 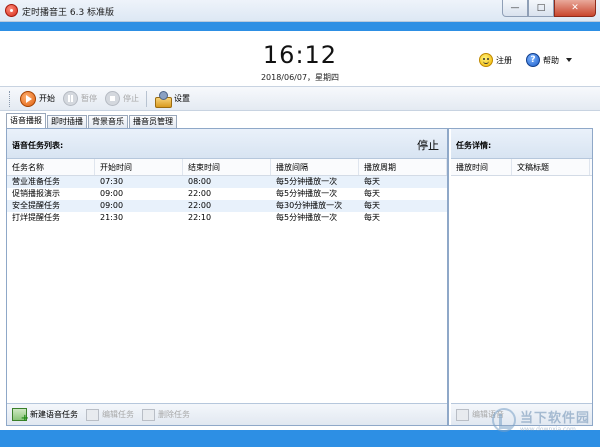 What do you see at coordinates (200, 217) in the screenshot?
I see `cell-end: 22:10` at bounding box center [200, 217].